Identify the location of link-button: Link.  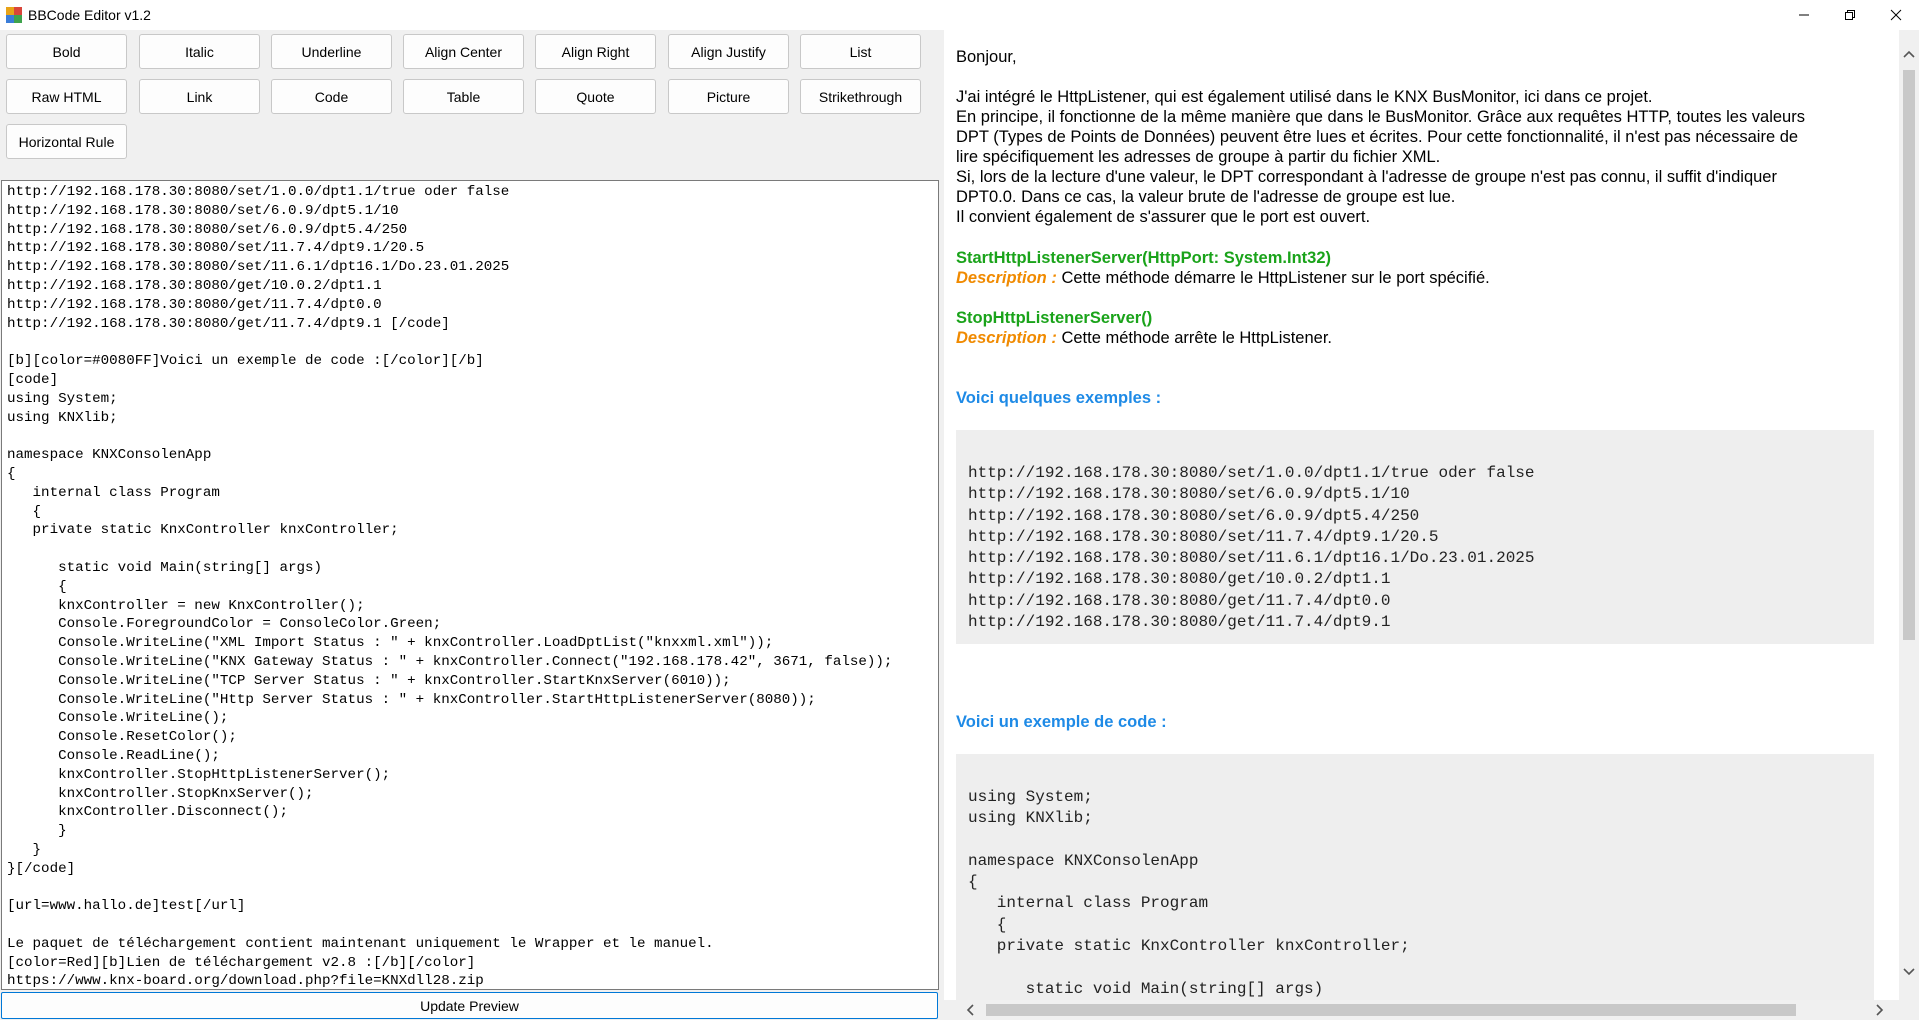
(199, 96).